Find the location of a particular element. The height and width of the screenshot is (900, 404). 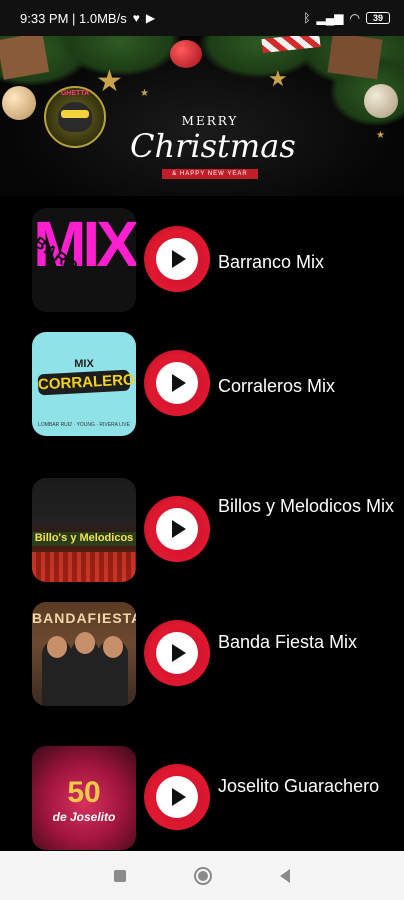

list-item: 50 de Joselito Joselito Guarachero is located at coordinates (202, 801).